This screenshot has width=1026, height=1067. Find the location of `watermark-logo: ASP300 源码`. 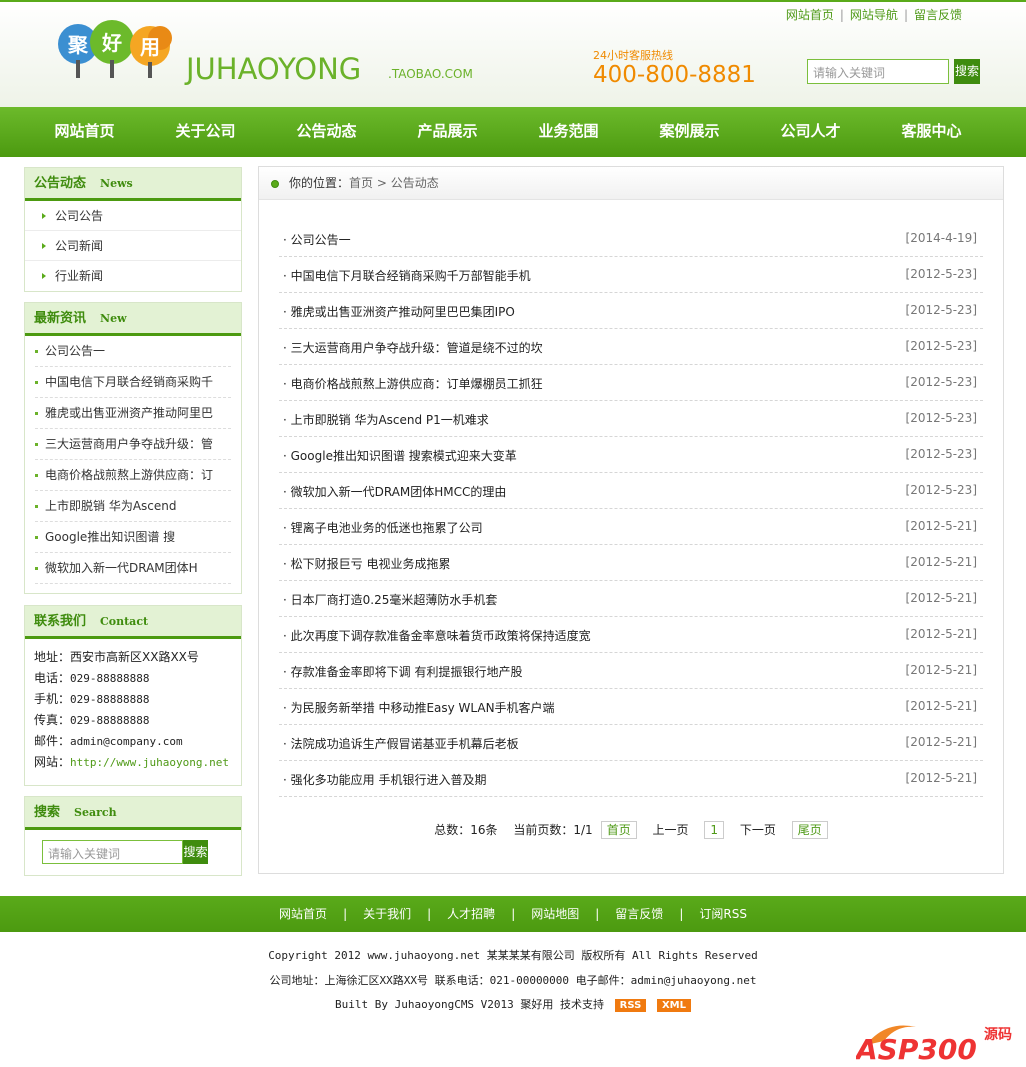

watermark-logo: ASP300 源码 is located at coordinates (934, 1044).